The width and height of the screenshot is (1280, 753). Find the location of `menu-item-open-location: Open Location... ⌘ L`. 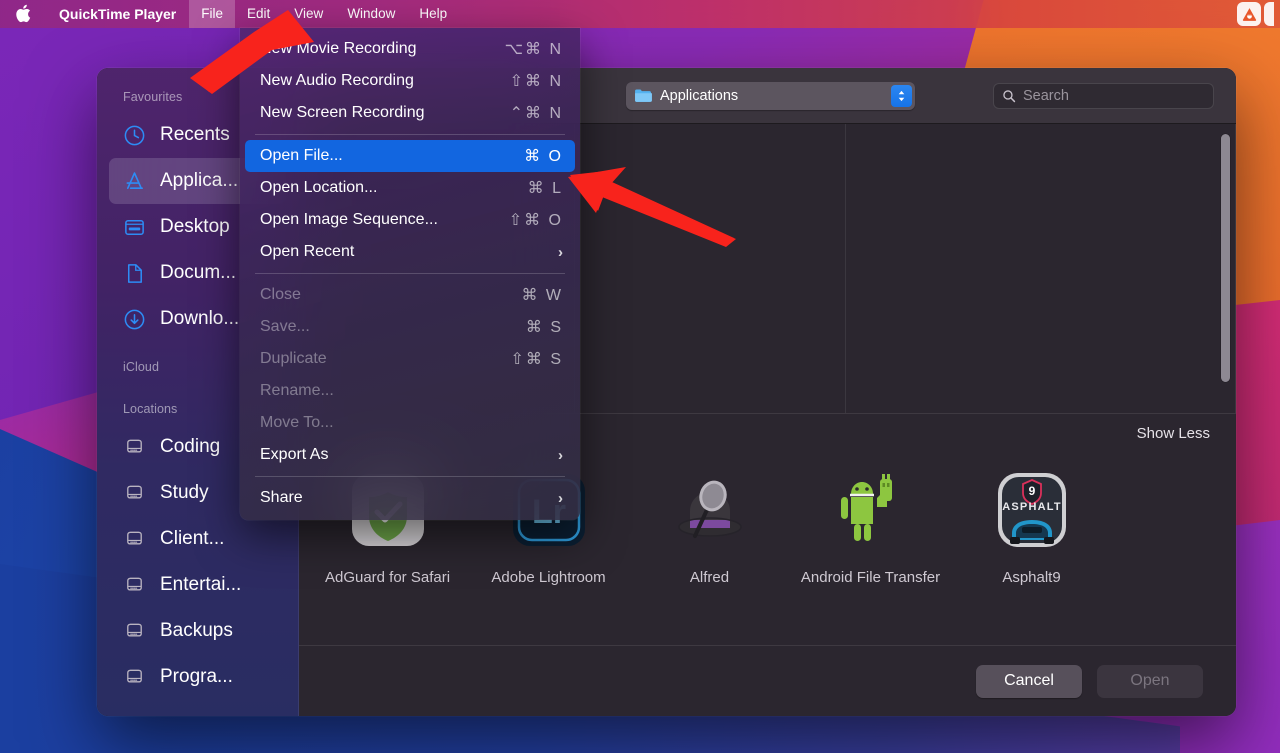

menu-item-open-location: Open Location... ⌘ L is located at coordinates (410, 188).